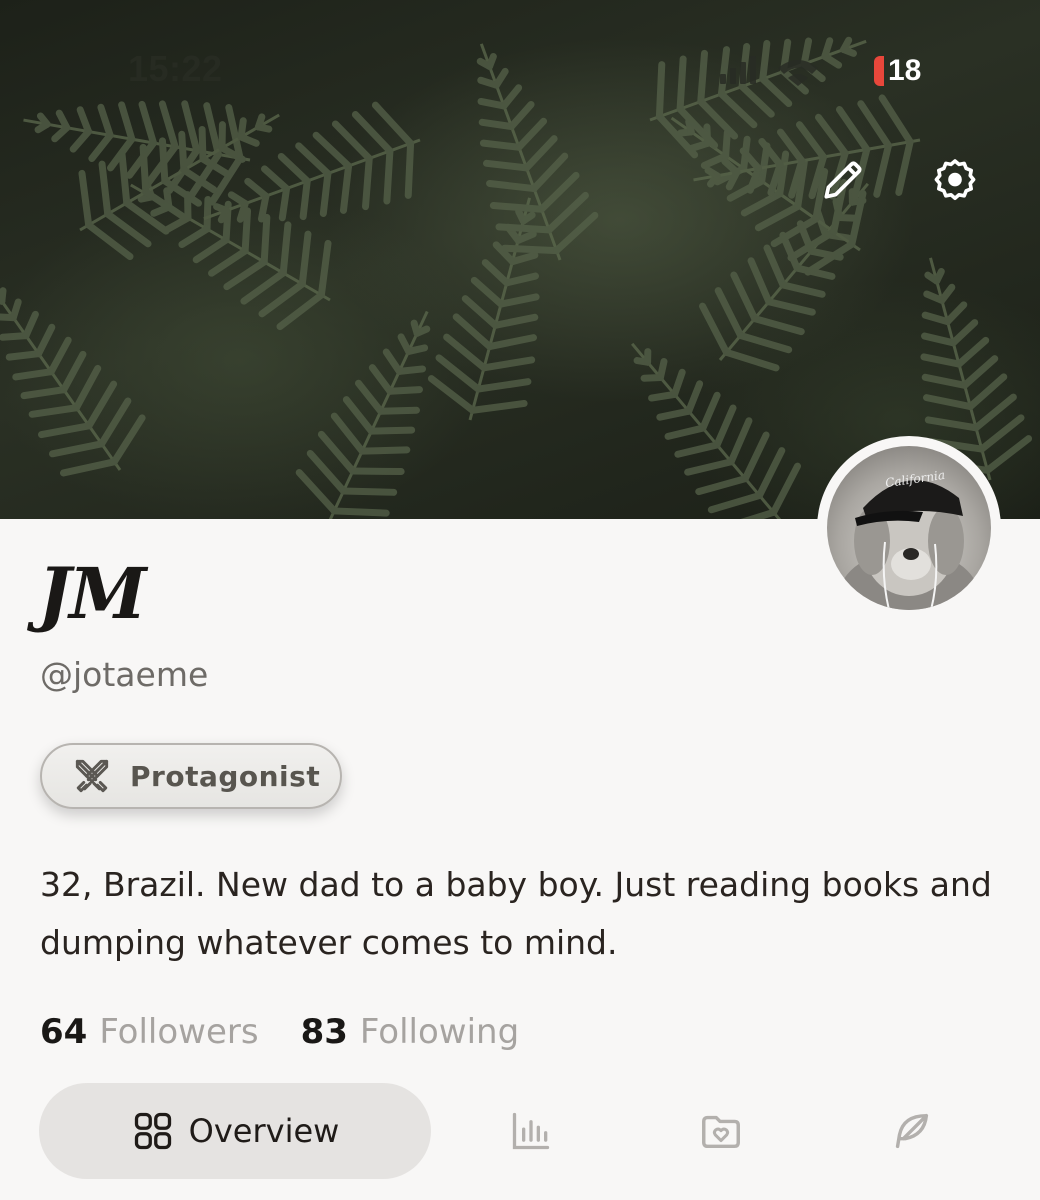  I want to click on battery-level: 18, so click(905, 70).